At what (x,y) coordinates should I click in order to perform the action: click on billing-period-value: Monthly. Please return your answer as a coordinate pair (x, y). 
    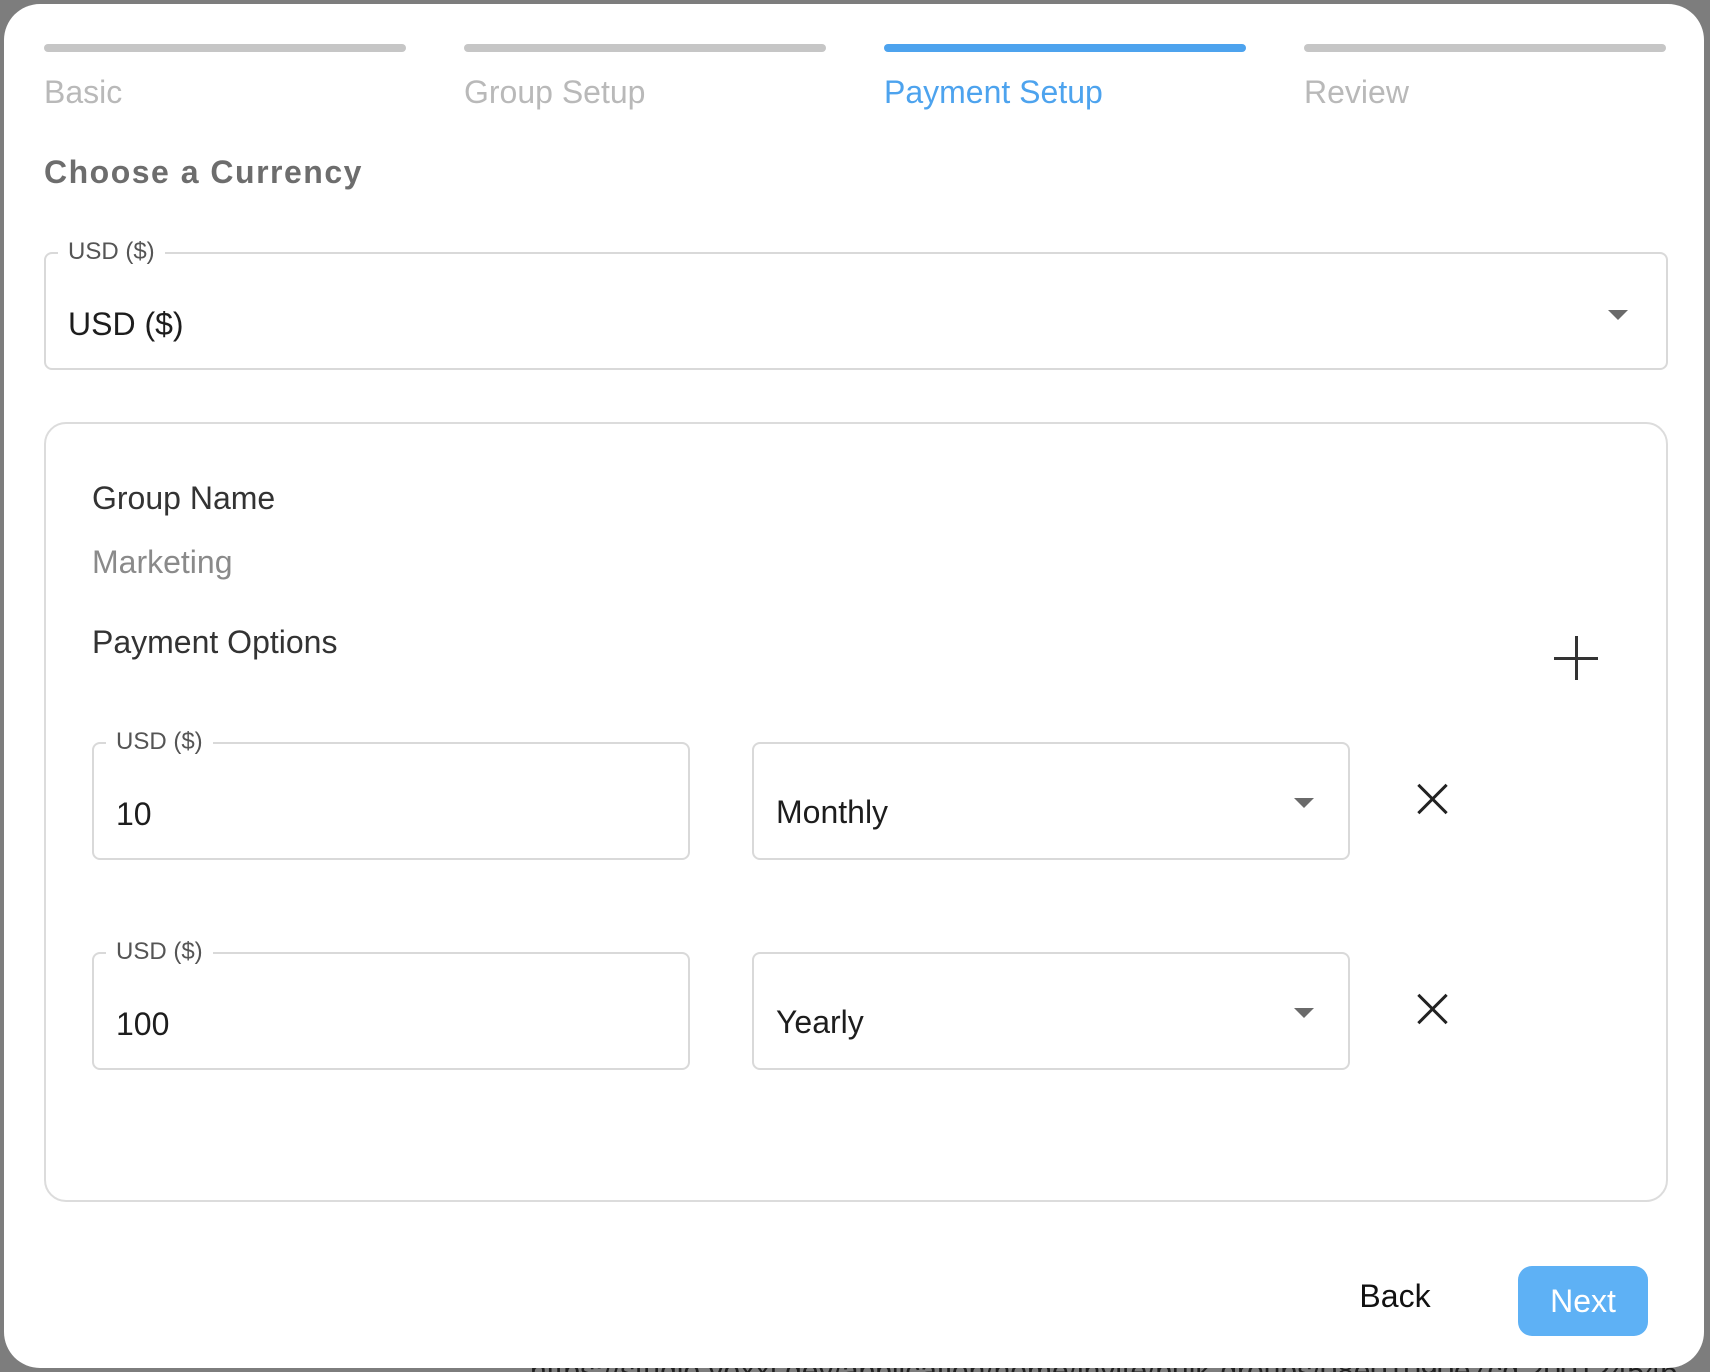
    Looking at the image, I should click on (832, 812).